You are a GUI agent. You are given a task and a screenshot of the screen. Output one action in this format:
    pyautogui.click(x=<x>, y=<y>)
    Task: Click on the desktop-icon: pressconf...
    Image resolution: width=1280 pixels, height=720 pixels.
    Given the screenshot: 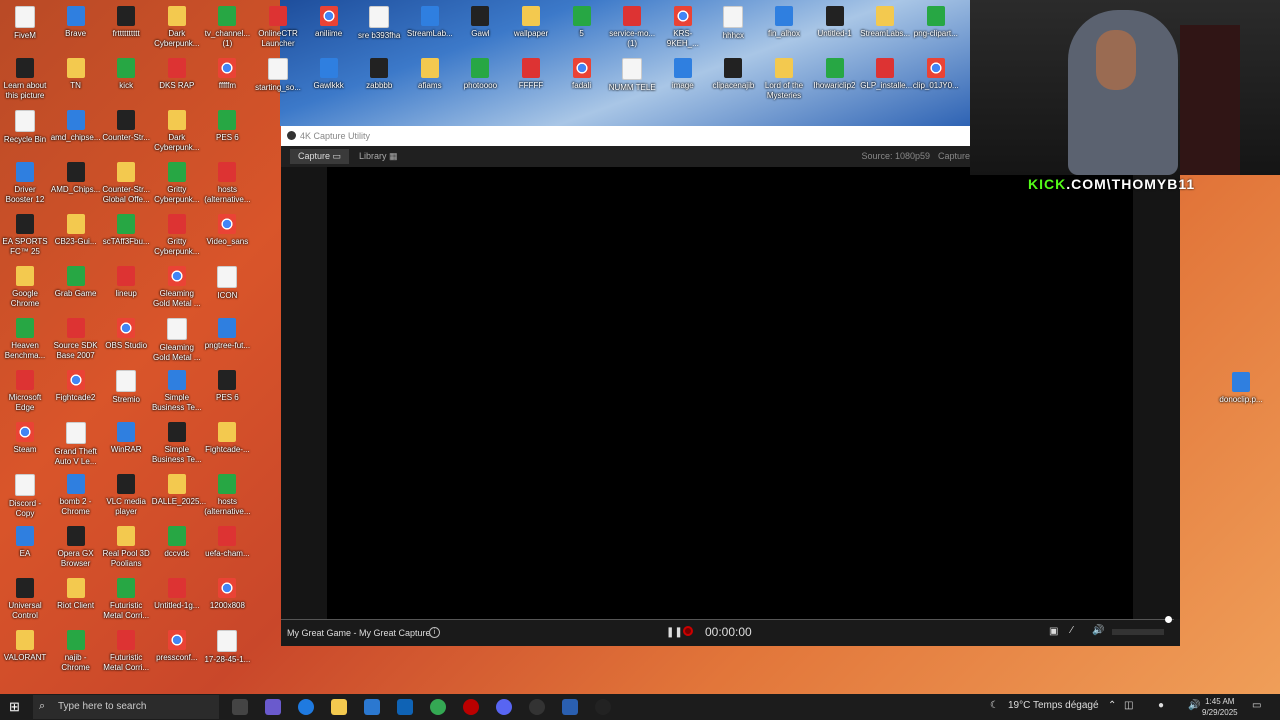 What is the action you would take?
    pyautogui.click(x=177, y=645)
    